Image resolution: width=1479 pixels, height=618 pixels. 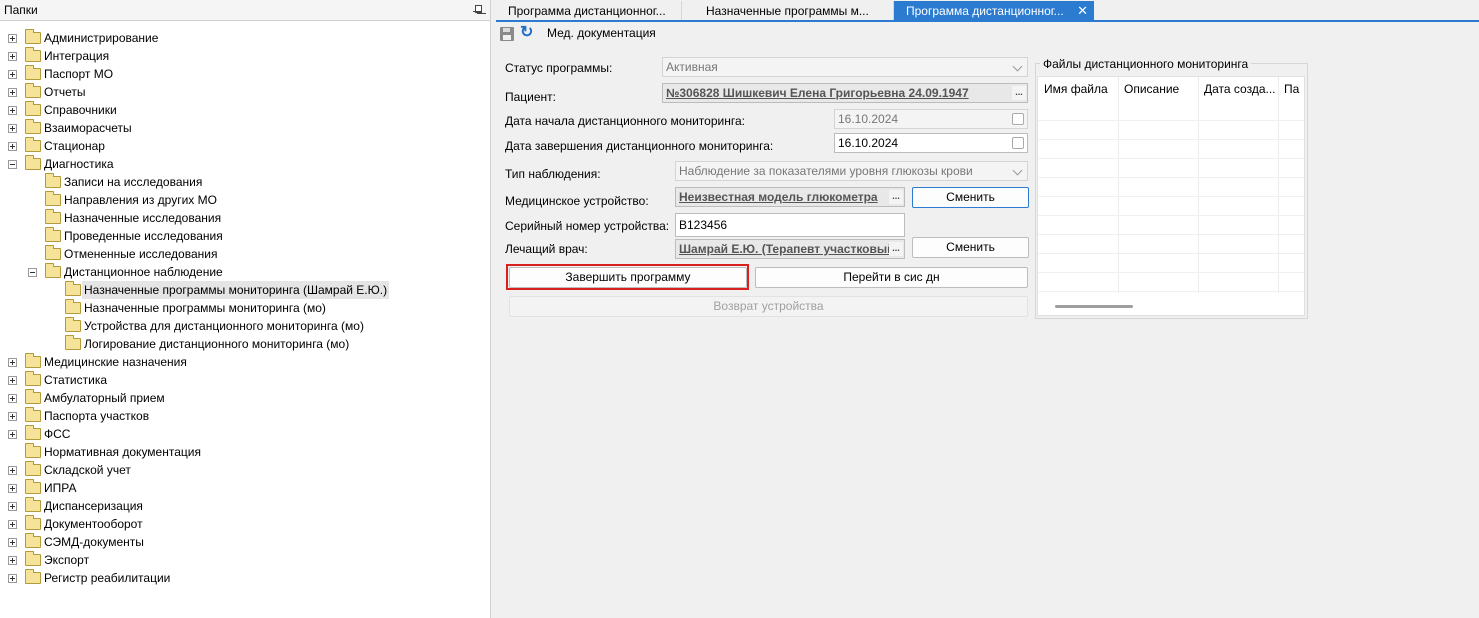 I want to click on end-date-checkbox, so click(x=1018, y=143).